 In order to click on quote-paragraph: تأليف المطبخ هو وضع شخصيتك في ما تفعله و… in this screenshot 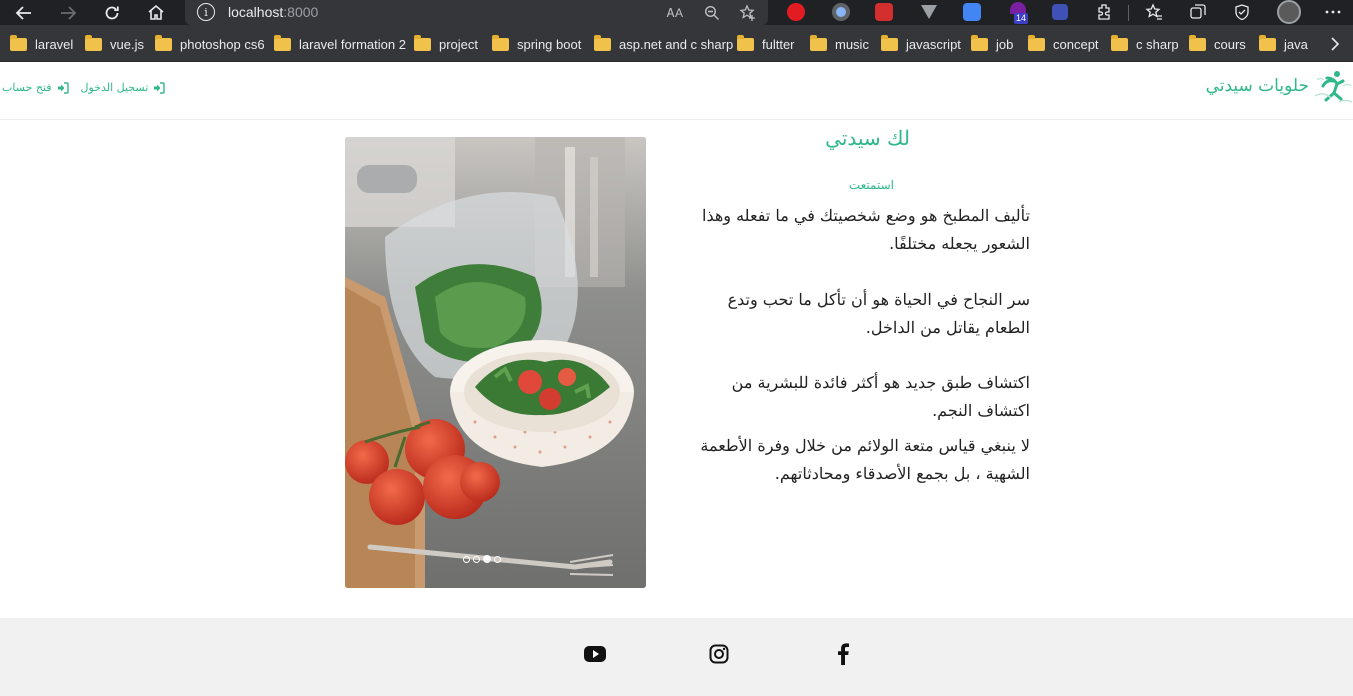, I will do `click(866, 229)`.